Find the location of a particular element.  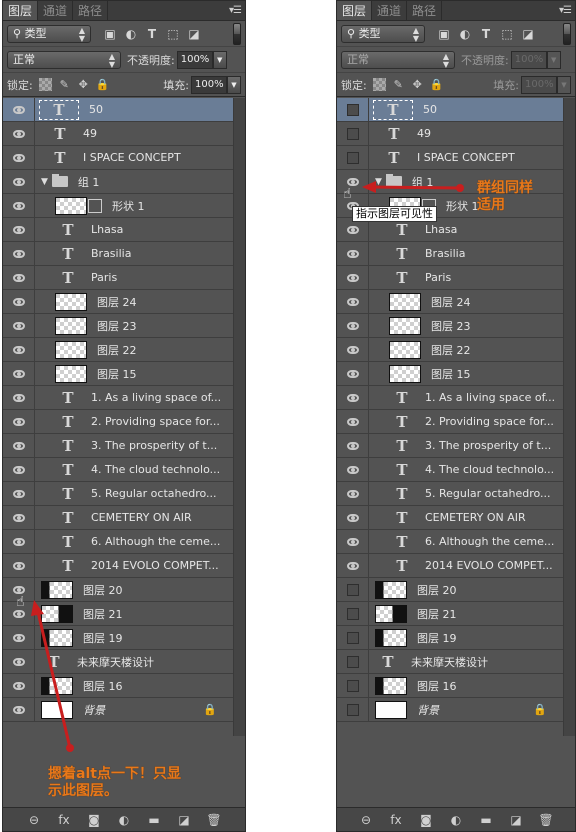

delete-layer-icon: 🗑 is located at coordinates (214, 820).